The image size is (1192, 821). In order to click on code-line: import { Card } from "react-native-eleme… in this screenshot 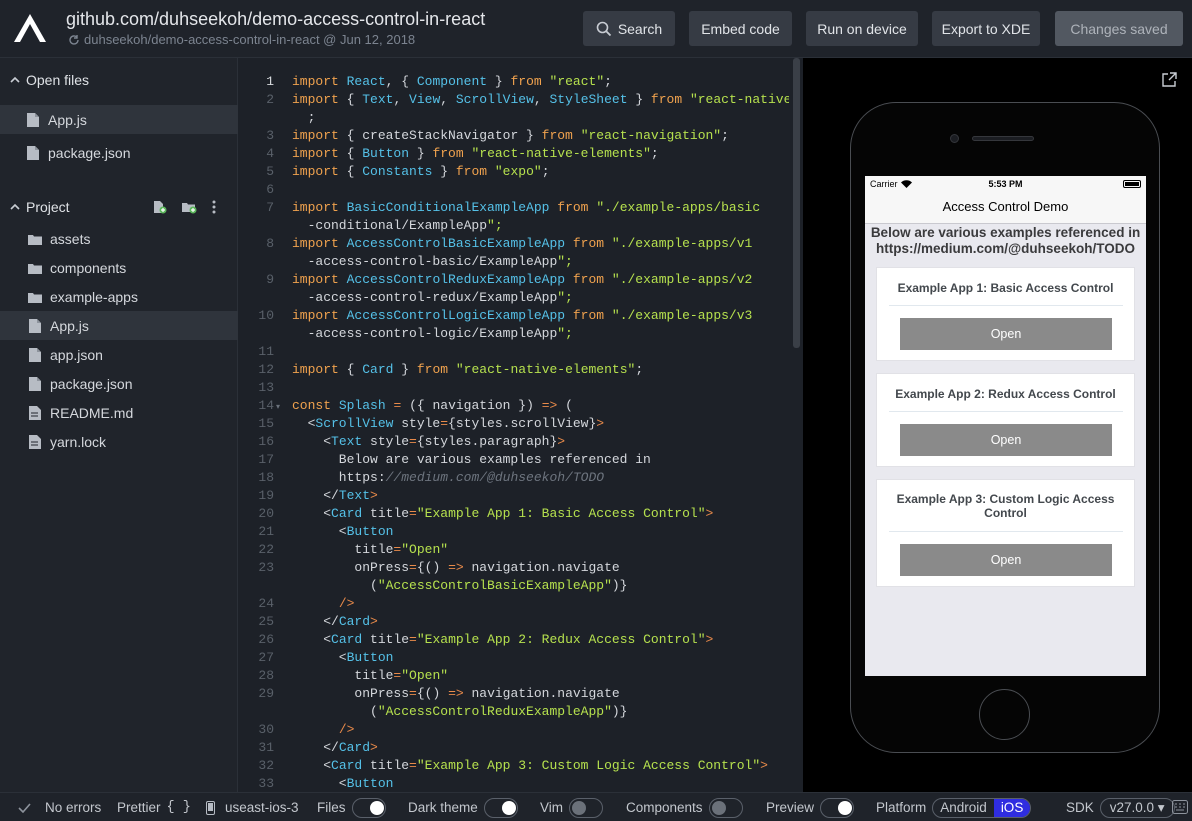, I will do `click(467, 370)`.